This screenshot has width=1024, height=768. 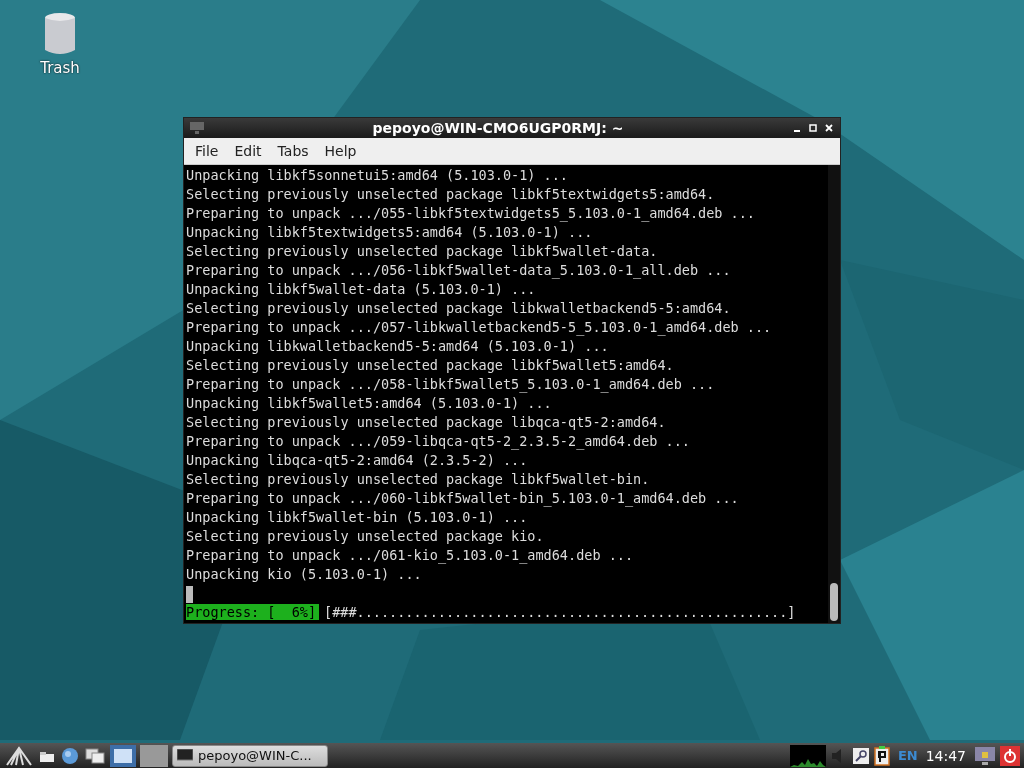 I want to click on clock: 14:47, so click(x=945, y=755).